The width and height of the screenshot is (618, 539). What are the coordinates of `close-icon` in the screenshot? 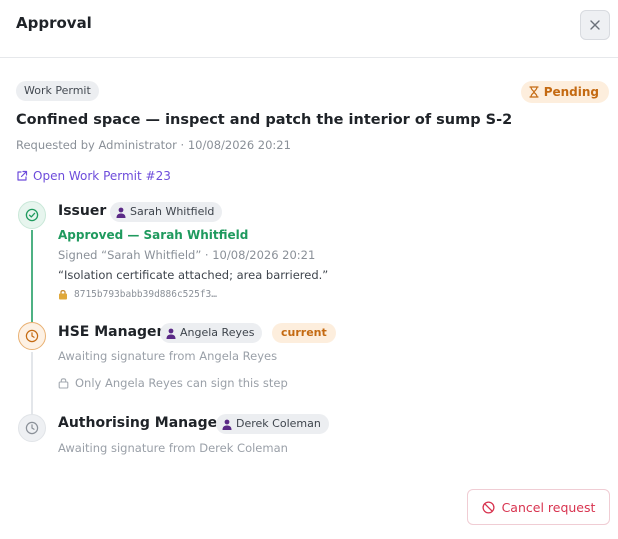 It's located at (595, 25).